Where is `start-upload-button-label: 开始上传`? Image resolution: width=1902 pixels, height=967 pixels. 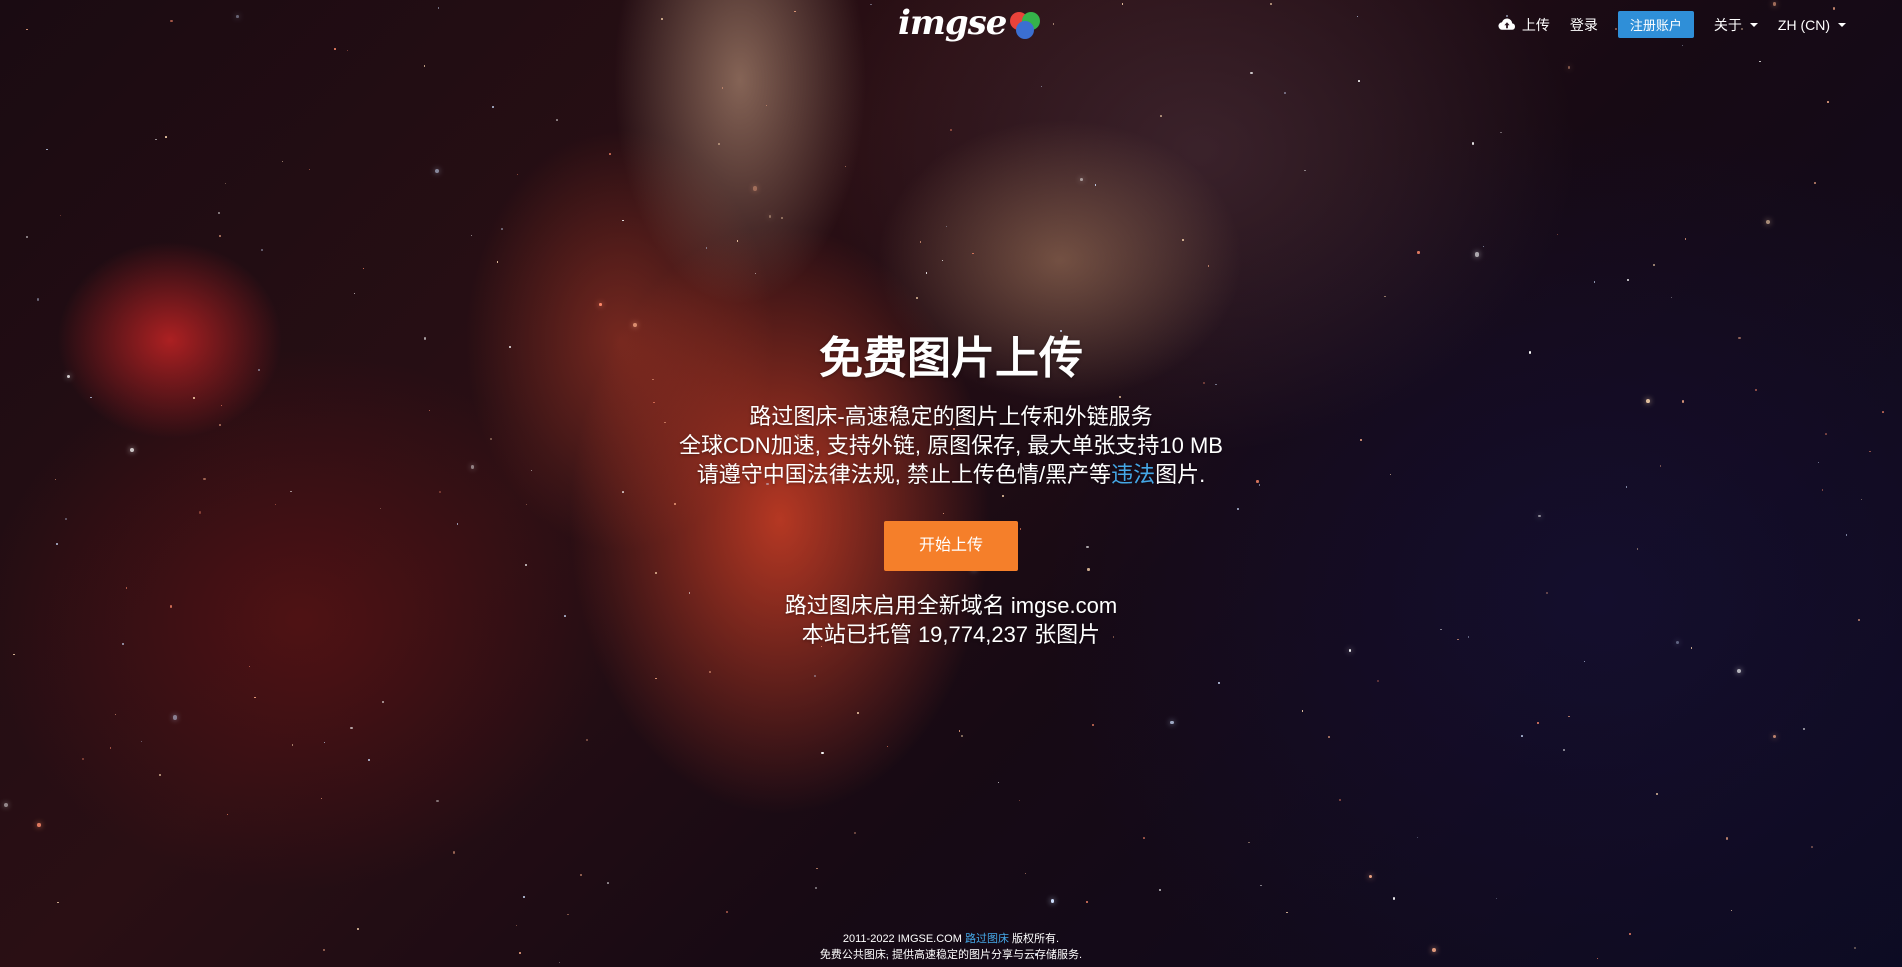
start-upload-button-label: 开始上传 is located at coordinates (950, 545).